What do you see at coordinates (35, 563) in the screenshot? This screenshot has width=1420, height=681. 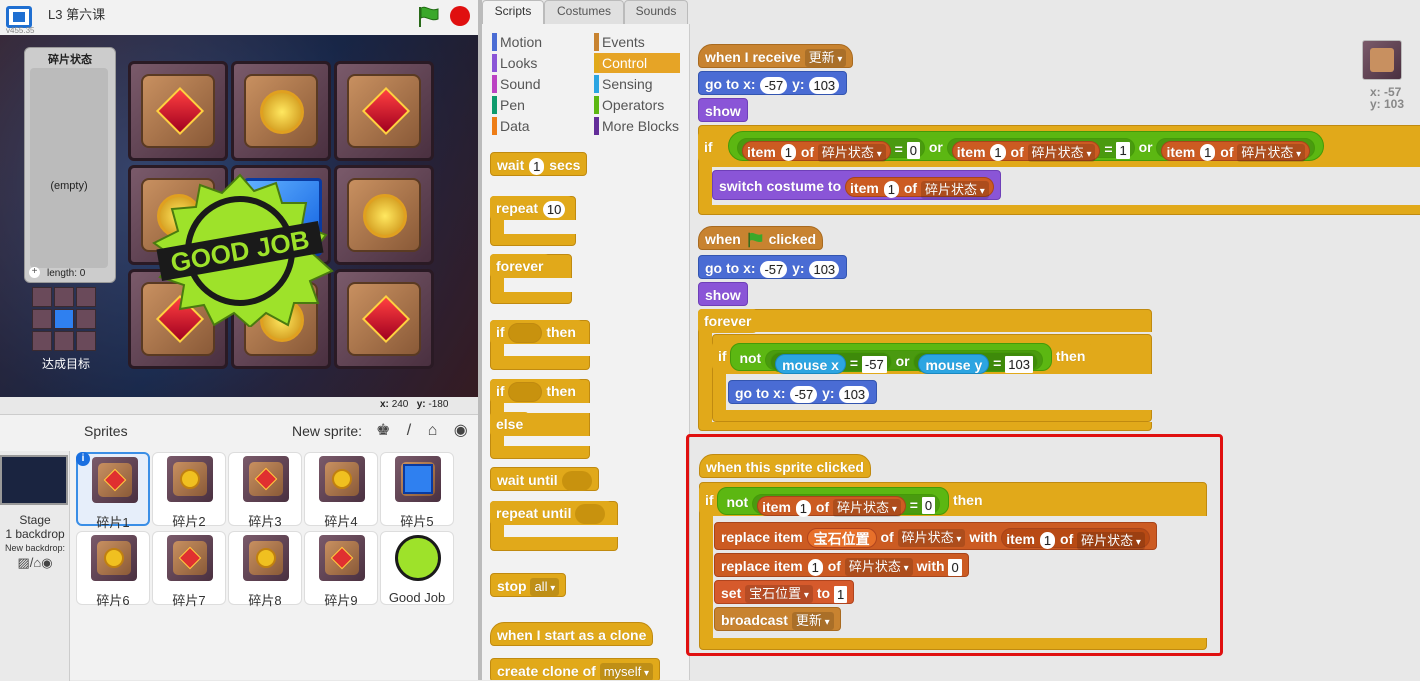 I see `new-backdrop-tools-icon: ▨/⌂◉` at bounding box center [35, 563].